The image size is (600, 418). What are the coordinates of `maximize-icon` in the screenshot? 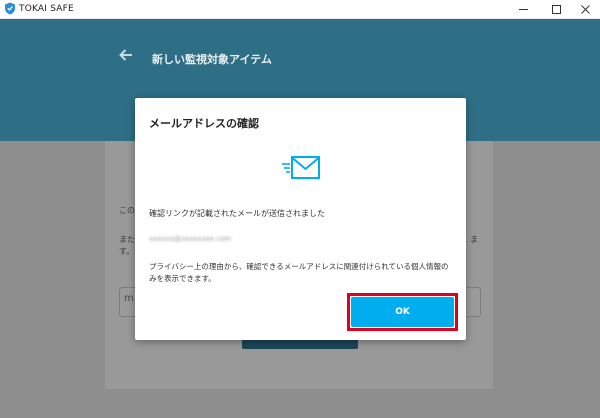 It's located at (556, 9).